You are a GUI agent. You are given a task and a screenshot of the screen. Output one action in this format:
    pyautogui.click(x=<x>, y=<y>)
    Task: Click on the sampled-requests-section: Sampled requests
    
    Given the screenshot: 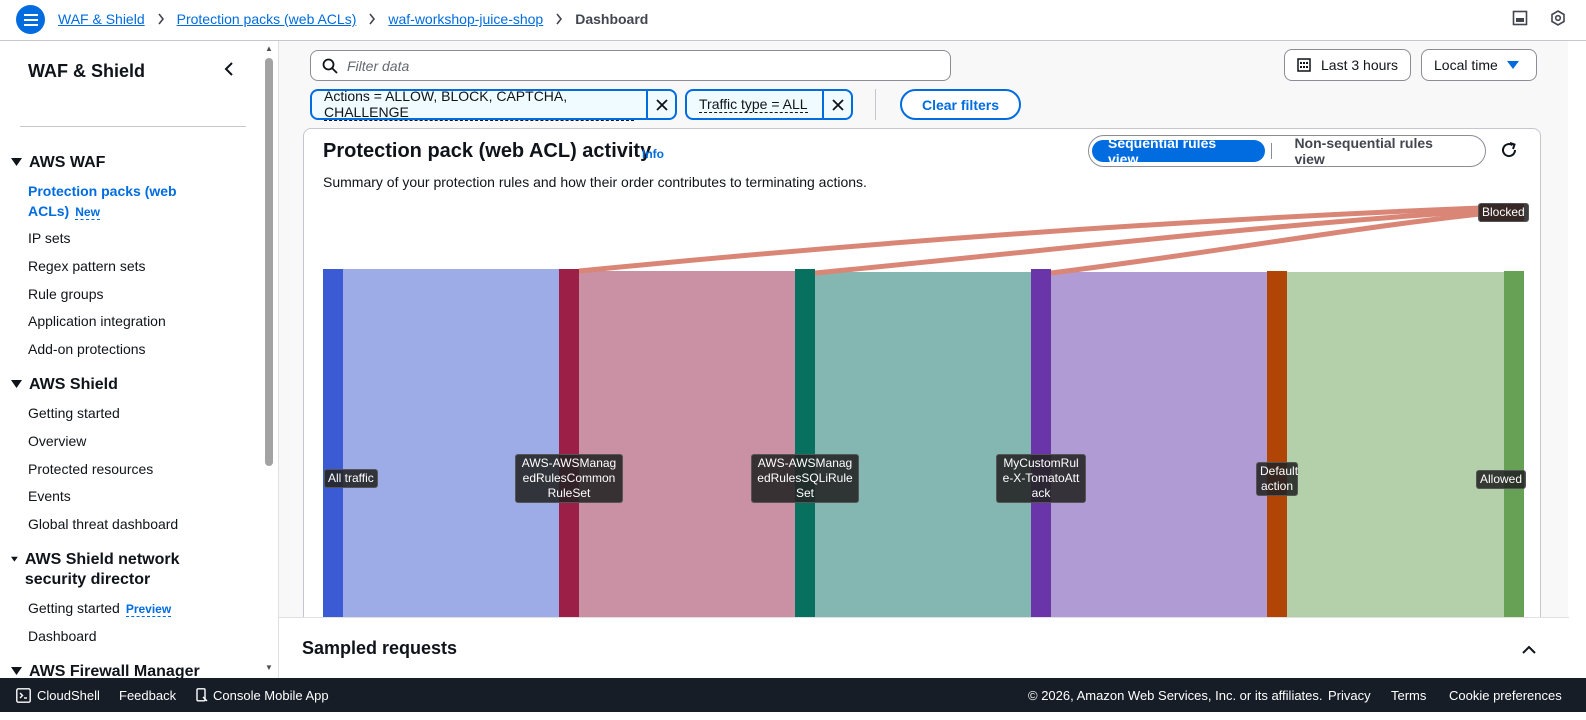 What is the action you would take?
    pyautogui.click(x=924, y=647)
    